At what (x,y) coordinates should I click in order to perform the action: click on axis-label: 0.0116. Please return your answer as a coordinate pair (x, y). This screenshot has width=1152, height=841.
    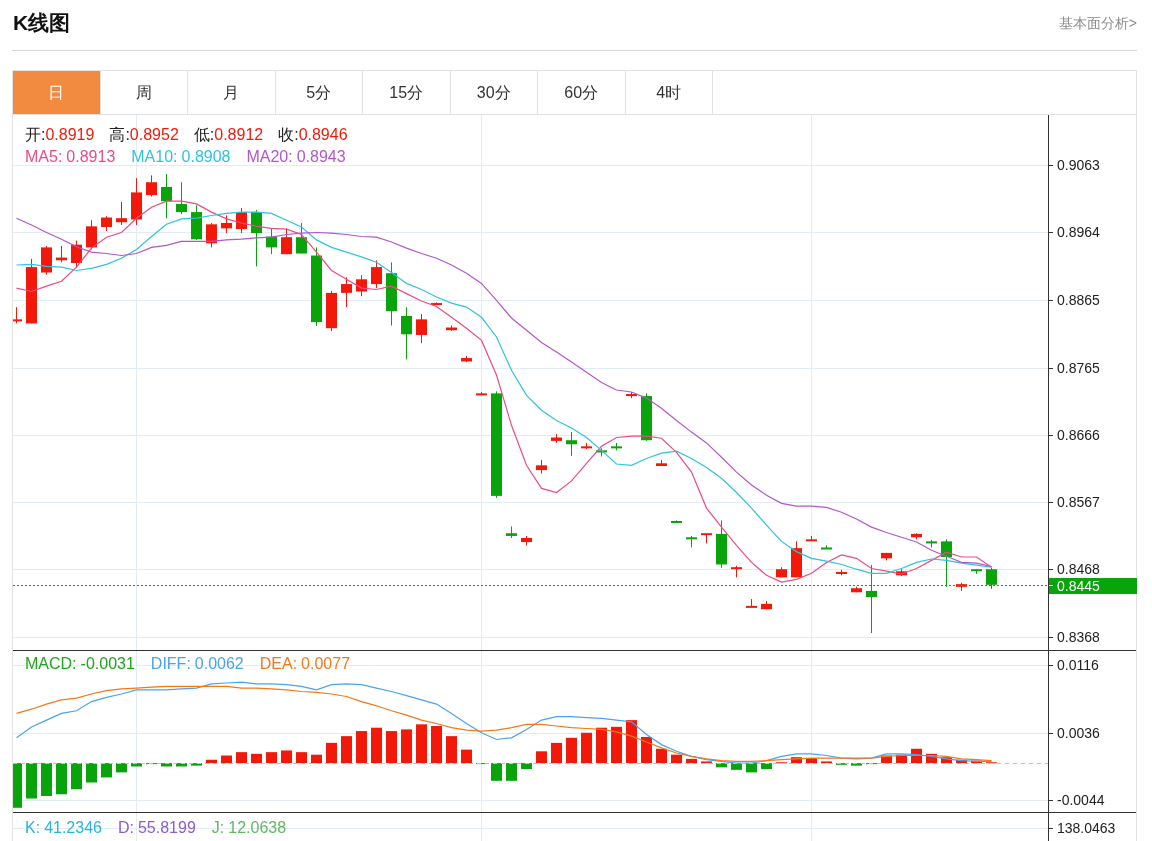
    Looking at the image, I should click on (1078, 665).